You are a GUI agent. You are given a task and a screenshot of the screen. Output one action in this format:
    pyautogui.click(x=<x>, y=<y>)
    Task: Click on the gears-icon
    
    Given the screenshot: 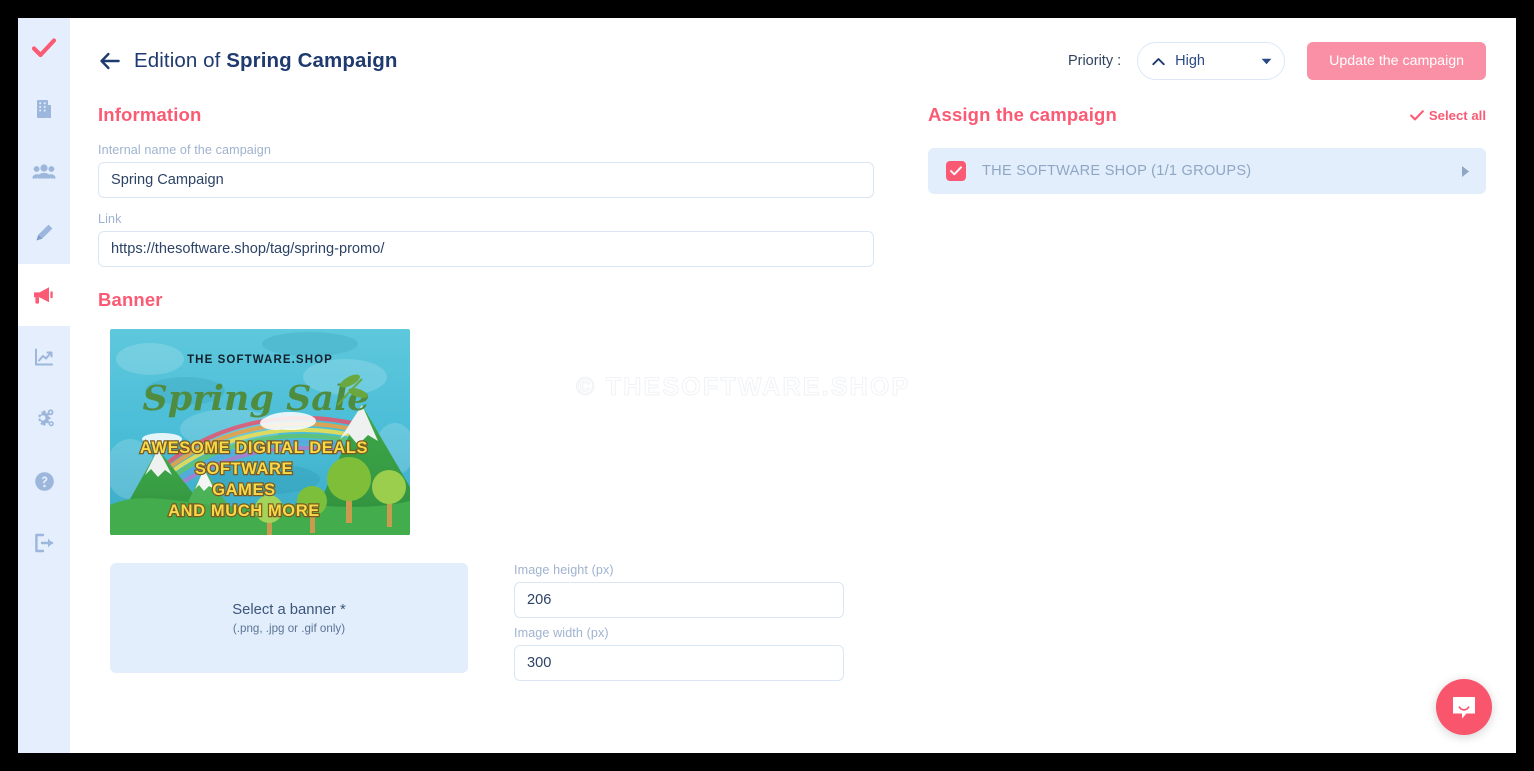 What is the action you would take?
    pyautogui.click(x=45, y=418)
    